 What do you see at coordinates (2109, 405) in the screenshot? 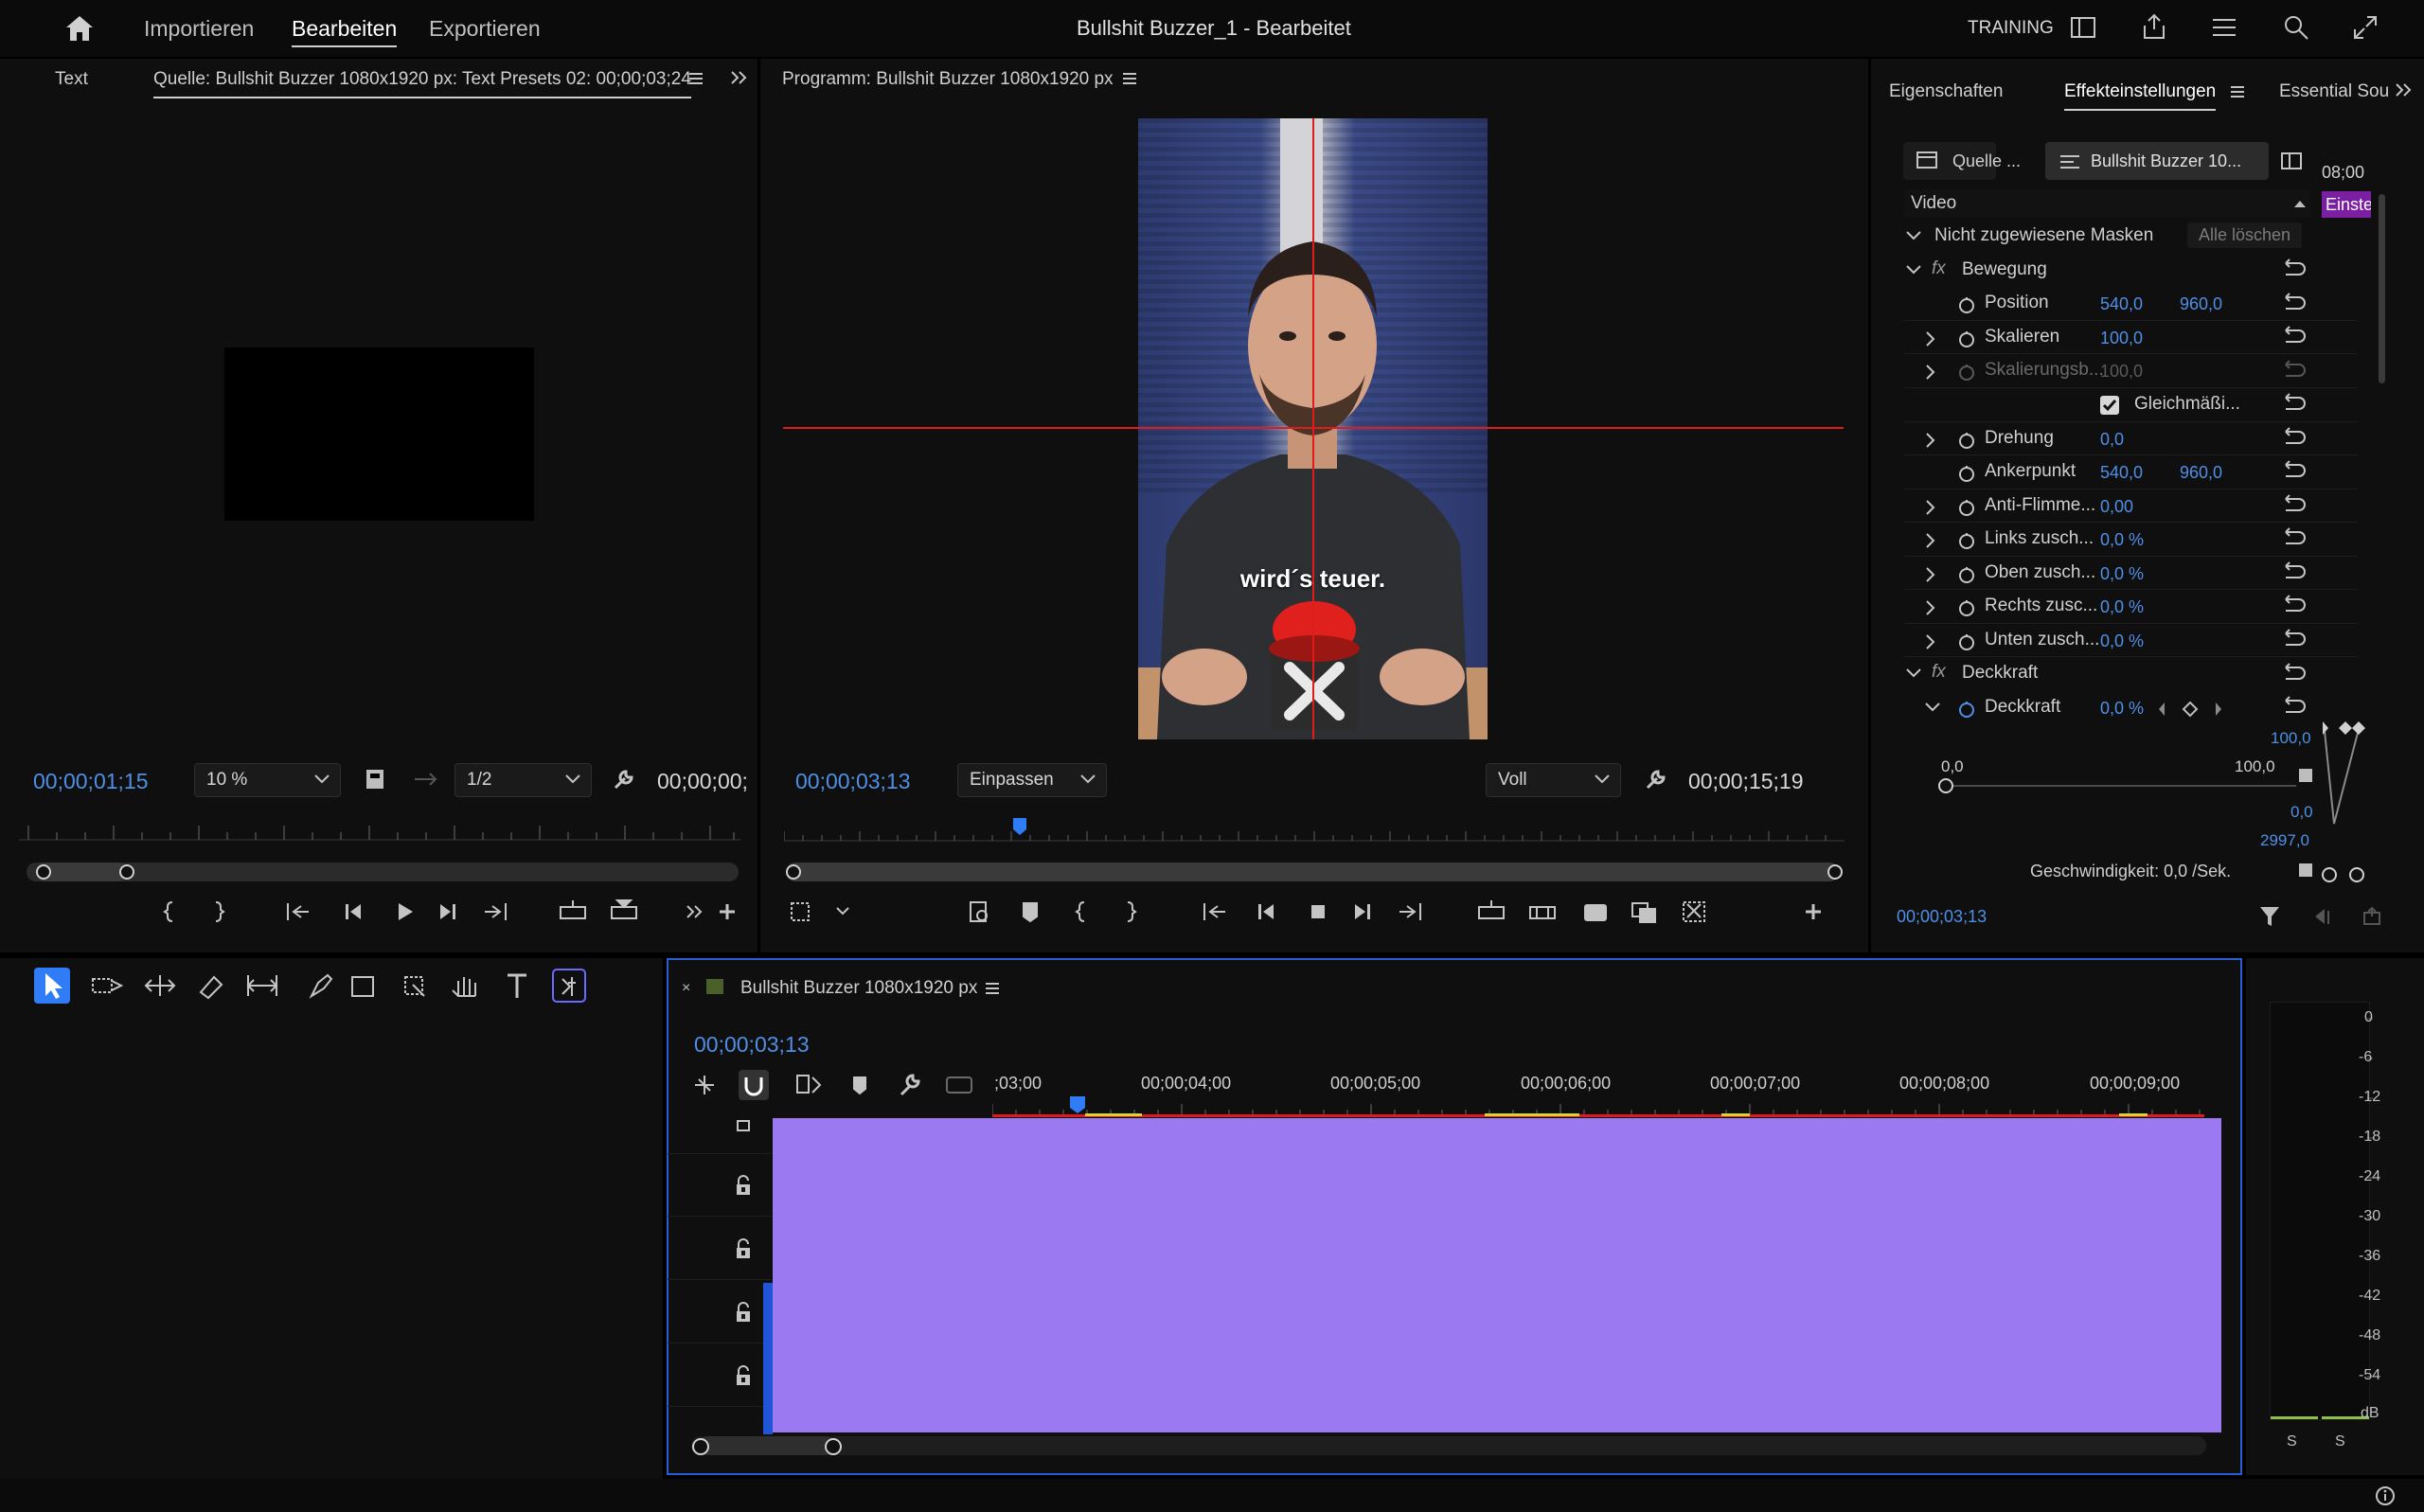
I see `uniform-scale-checkbox` at bounding box center [2109, 405].